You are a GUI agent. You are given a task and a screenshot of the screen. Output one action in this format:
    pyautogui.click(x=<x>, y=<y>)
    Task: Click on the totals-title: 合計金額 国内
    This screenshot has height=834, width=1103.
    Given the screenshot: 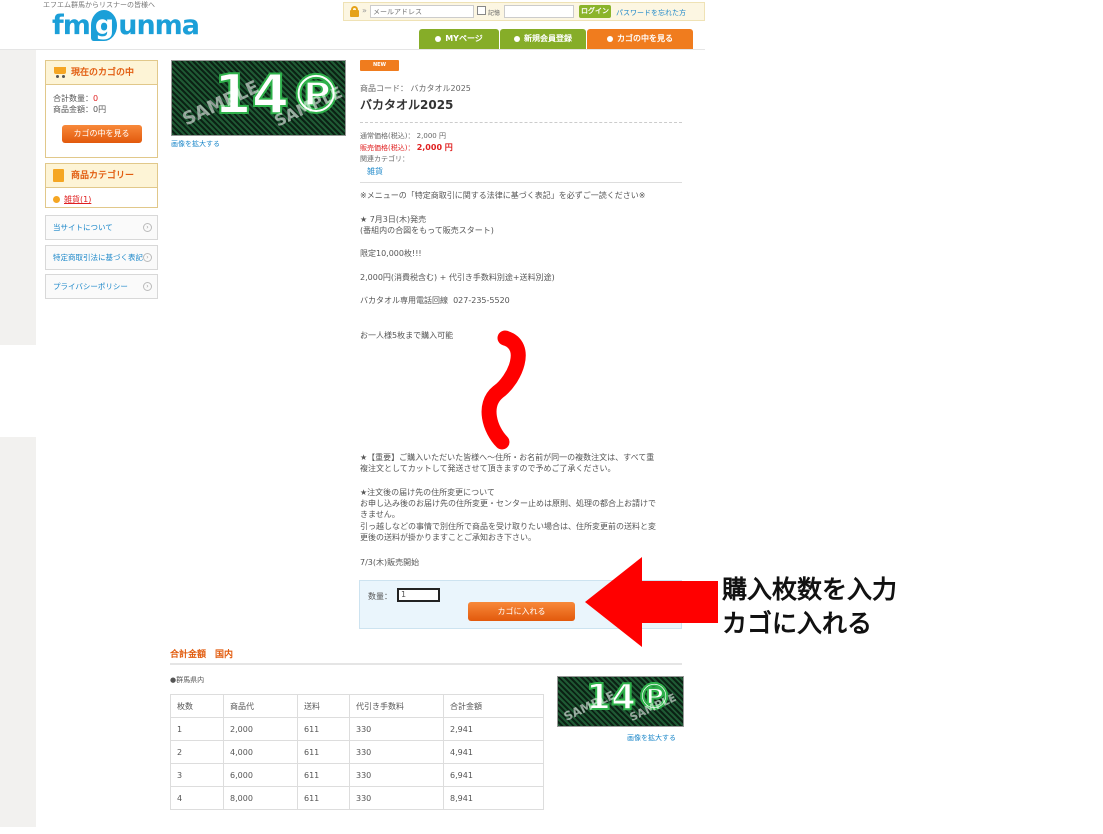 What is the action you would take?
    pyautogui.click(x=202, y=655)
    